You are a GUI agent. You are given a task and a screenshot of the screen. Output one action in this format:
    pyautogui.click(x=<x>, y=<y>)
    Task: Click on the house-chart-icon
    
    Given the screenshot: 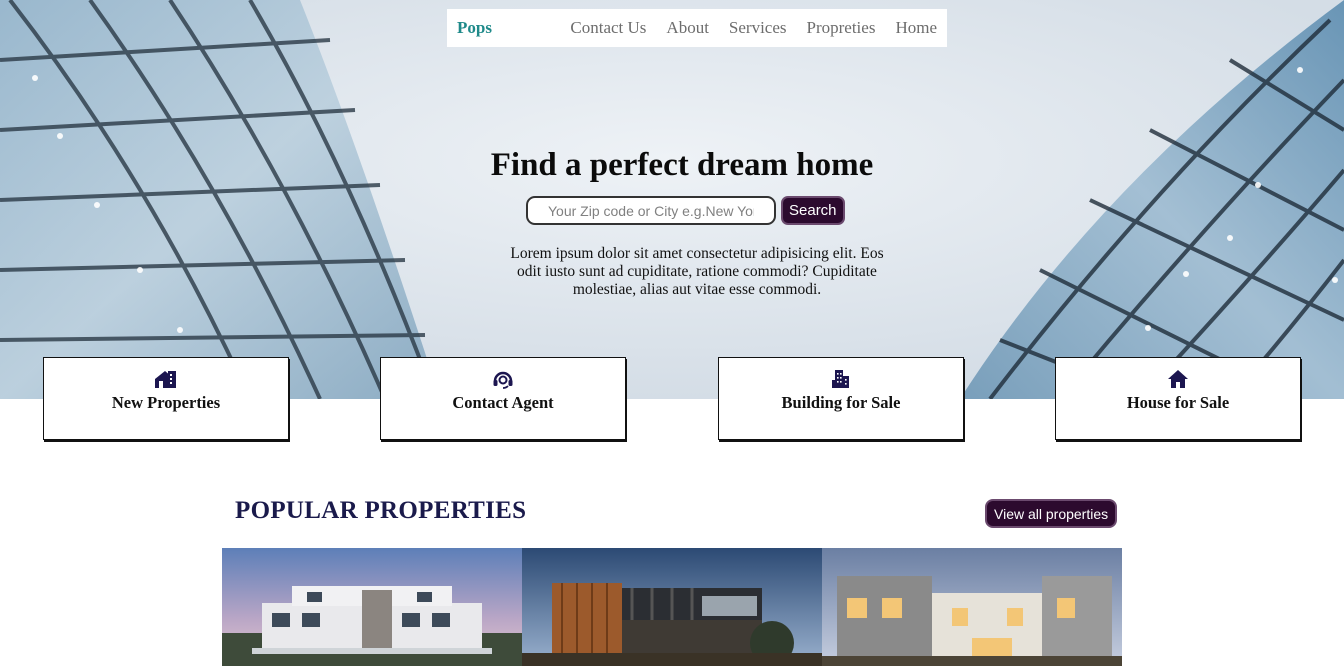 What is the action you would take?
    pyautogui.click(x=166, y=379)
    